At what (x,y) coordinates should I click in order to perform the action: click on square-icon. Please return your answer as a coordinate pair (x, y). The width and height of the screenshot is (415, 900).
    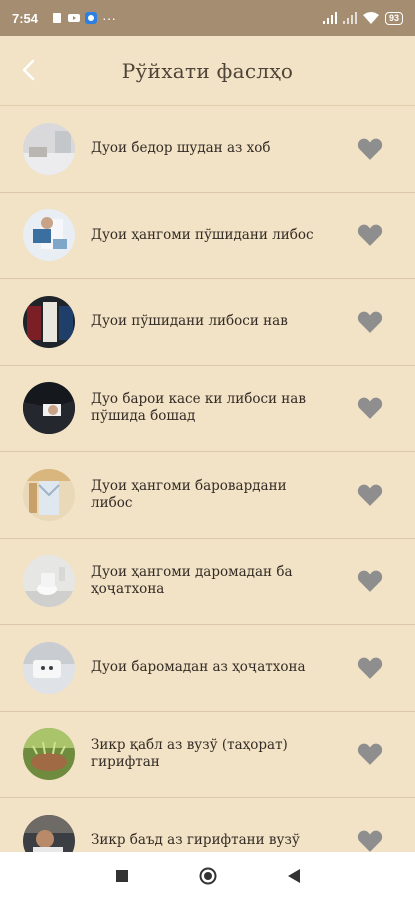
    Looking at the image, I should click on (121, 876).